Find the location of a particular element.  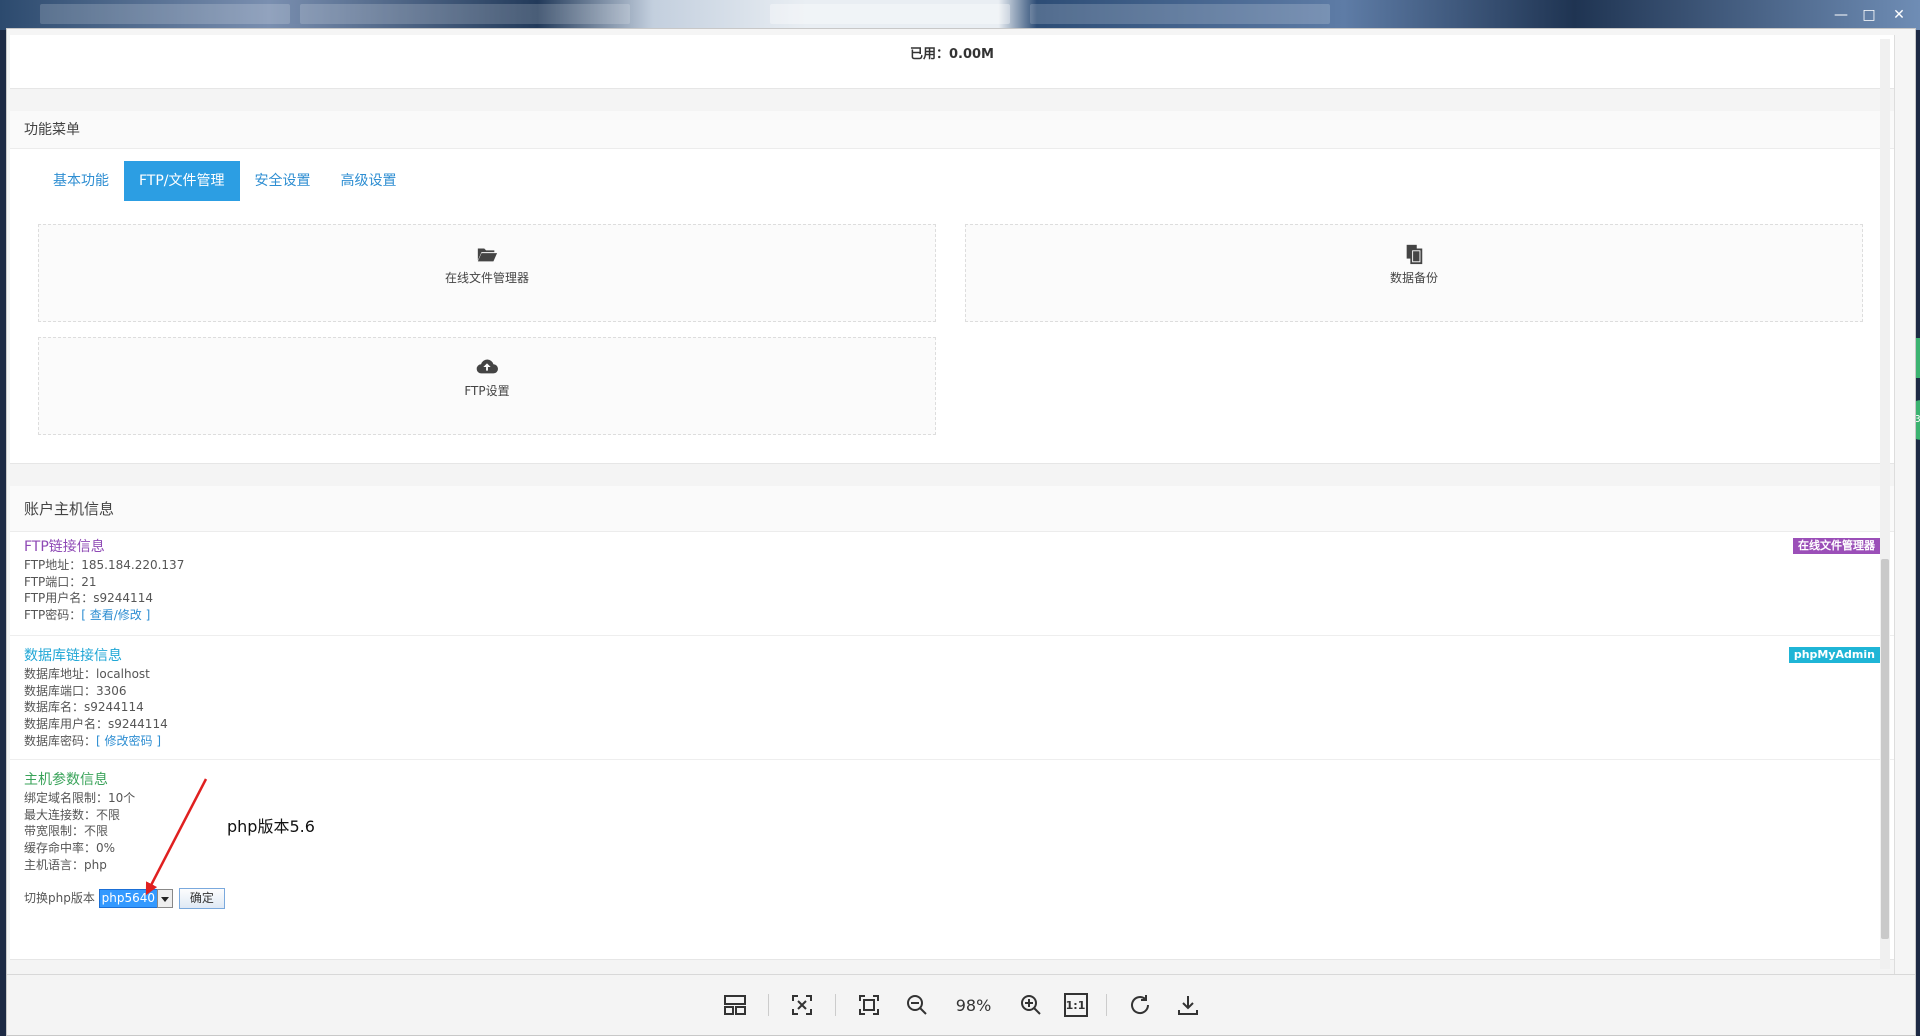

ftp-port: 21 is located at coordinates (89, 581).